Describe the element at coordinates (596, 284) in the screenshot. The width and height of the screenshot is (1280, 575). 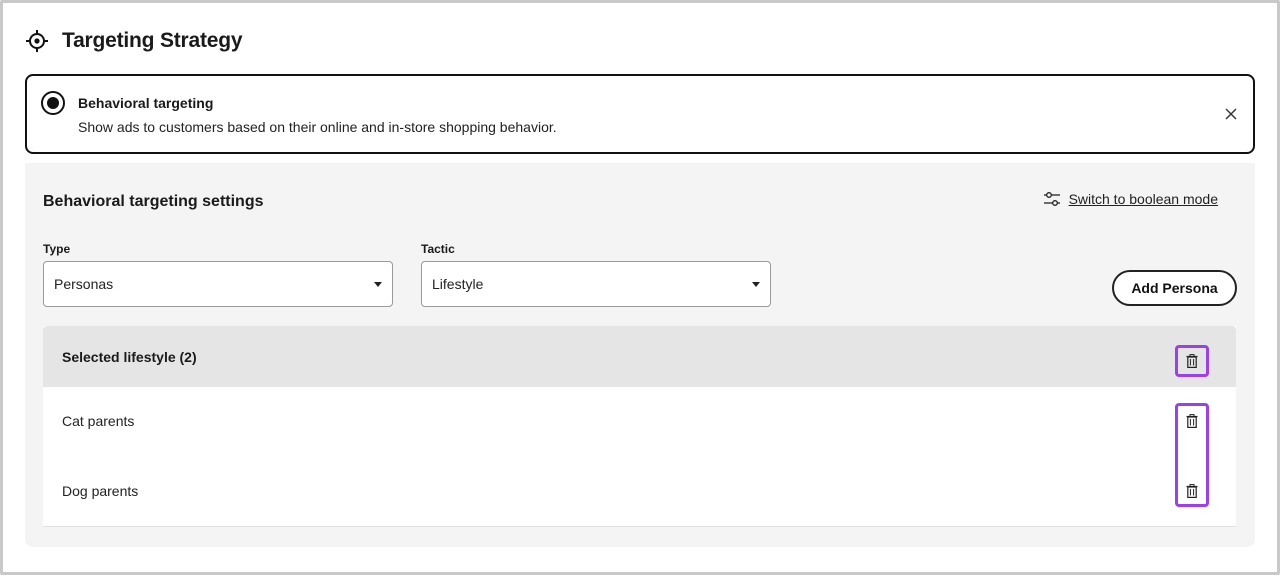
I see `tactic-select: Lifestyle` at that location.